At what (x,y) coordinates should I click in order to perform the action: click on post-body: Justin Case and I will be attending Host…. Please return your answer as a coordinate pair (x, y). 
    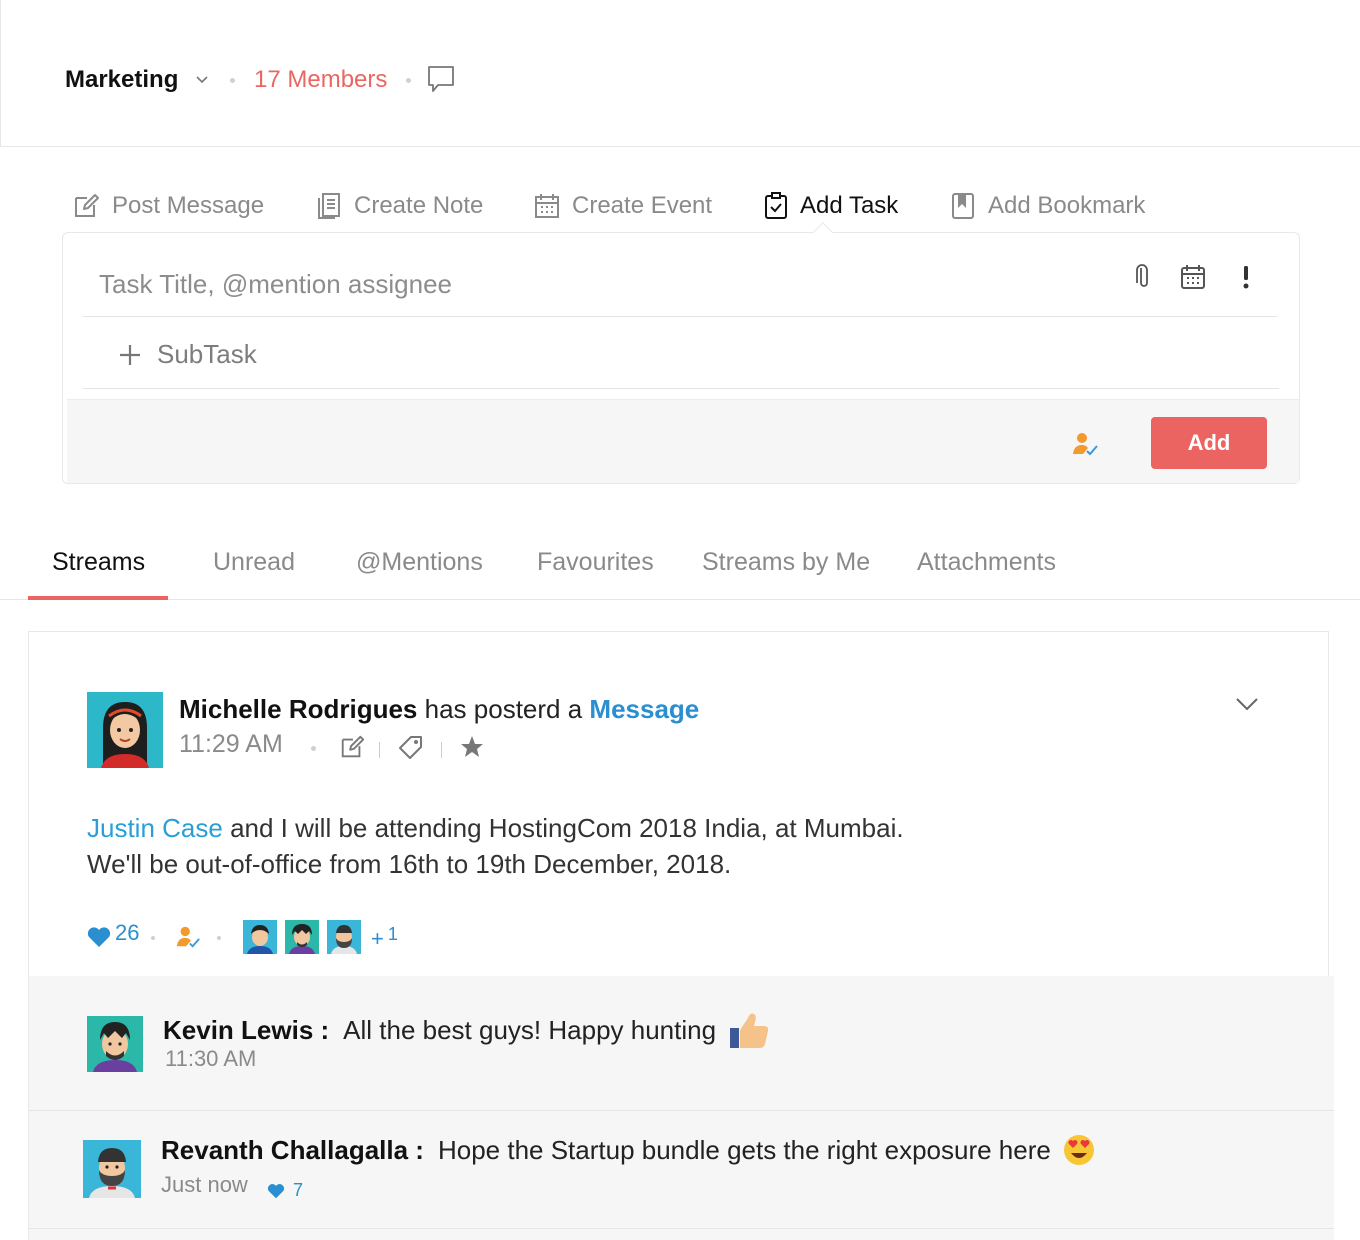
    Looking at the image, I should click on (495, 846).